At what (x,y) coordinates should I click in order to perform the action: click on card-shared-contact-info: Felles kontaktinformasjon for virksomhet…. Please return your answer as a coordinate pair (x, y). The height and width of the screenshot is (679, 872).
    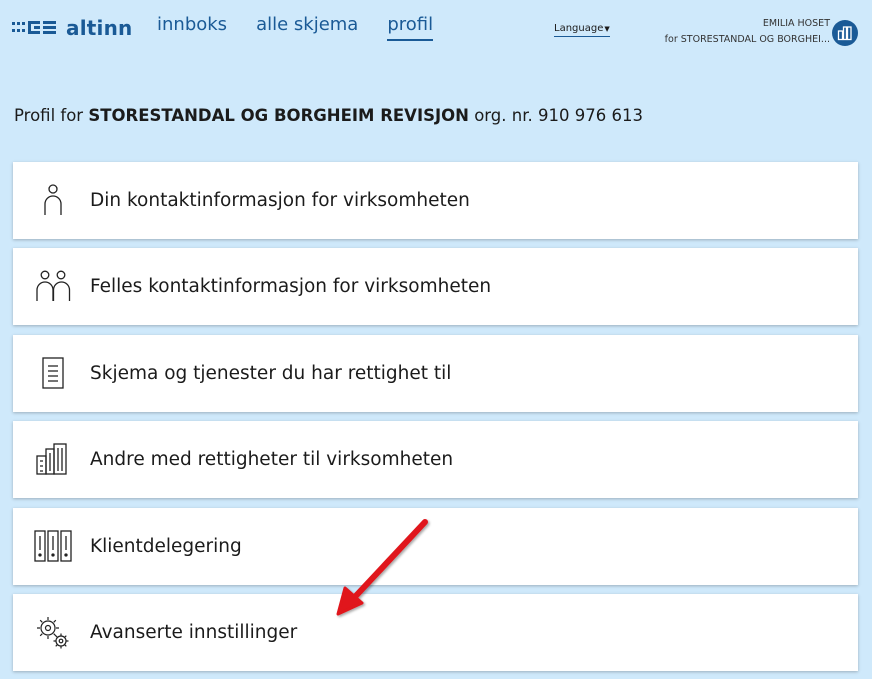
    Looking at the image, I should click on (435, 286).